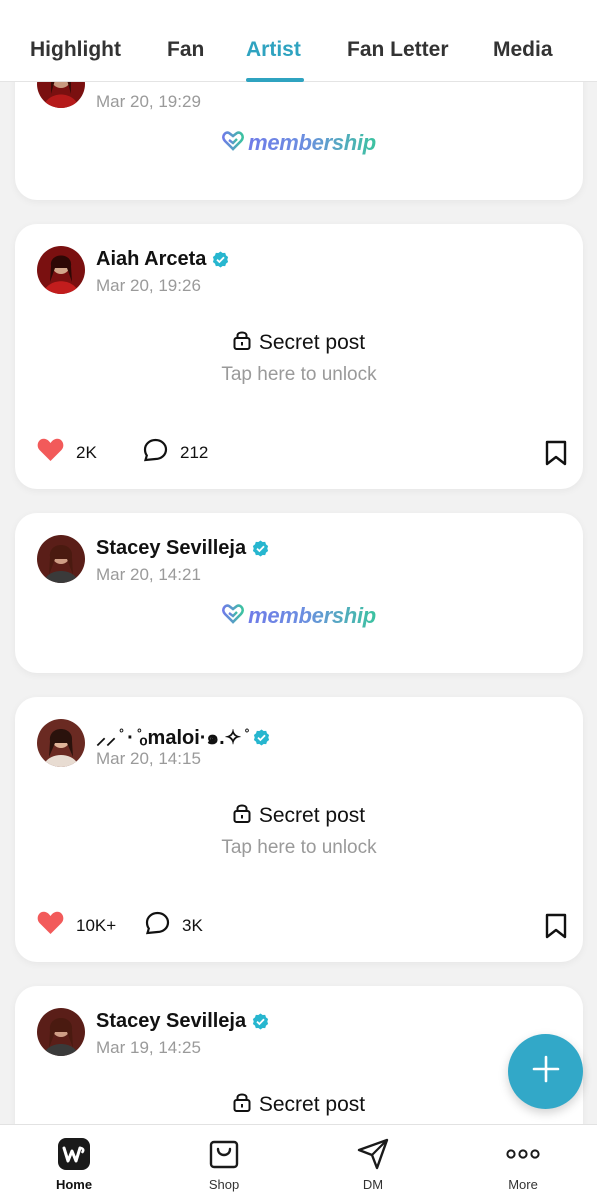 This screenshot has width=597, height=1200. I want to click on nav-home: Home, so click(74, 1164).